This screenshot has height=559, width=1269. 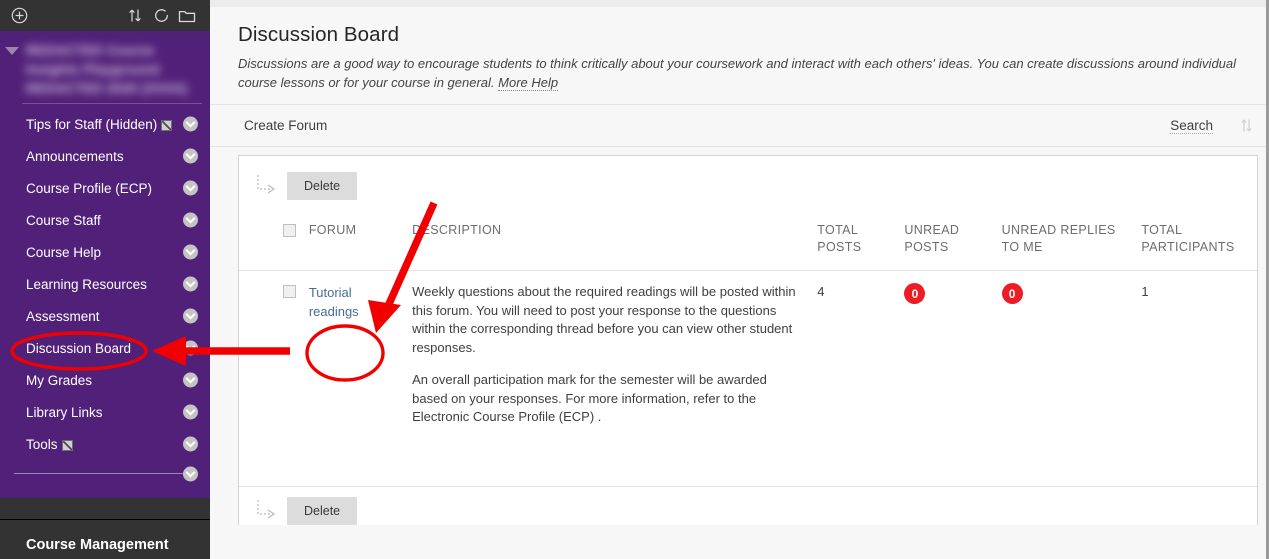 What do you see at coordinates (915, 293) in the screenshot?
I see `unread-posts-badge: 0` at bounding box center [915, 293].